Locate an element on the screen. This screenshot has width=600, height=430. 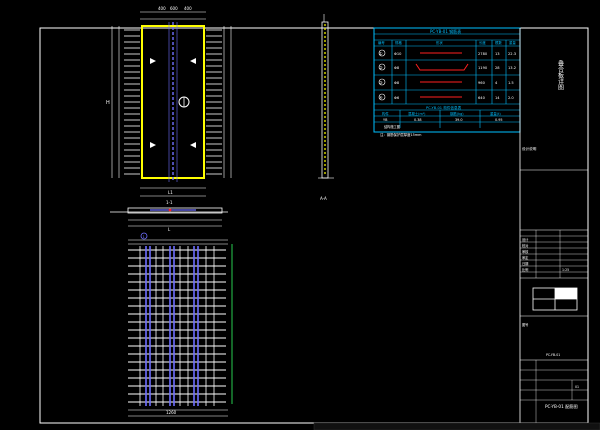
rebar-row-1-weight: 22.3 is located at coordinates (512, 54).